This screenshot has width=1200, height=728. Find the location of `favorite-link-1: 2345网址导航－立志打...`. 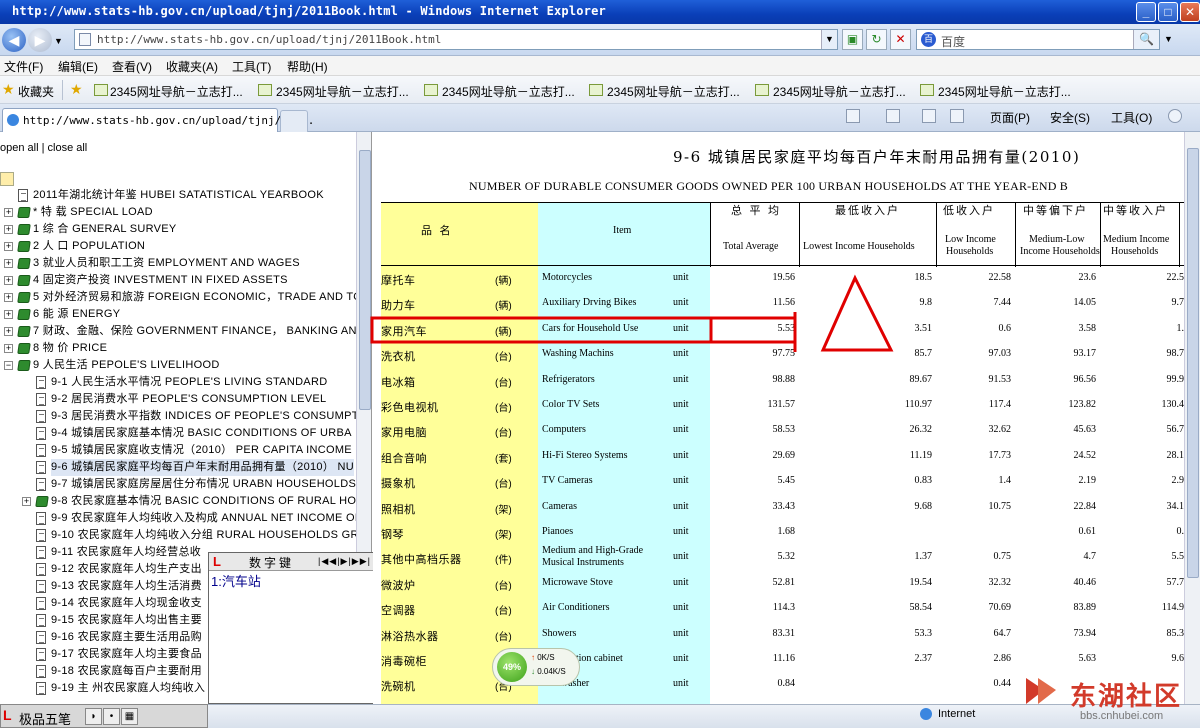

favorite-link-1: 2345网址导航－立志打... is located at coordinates (176, 91).